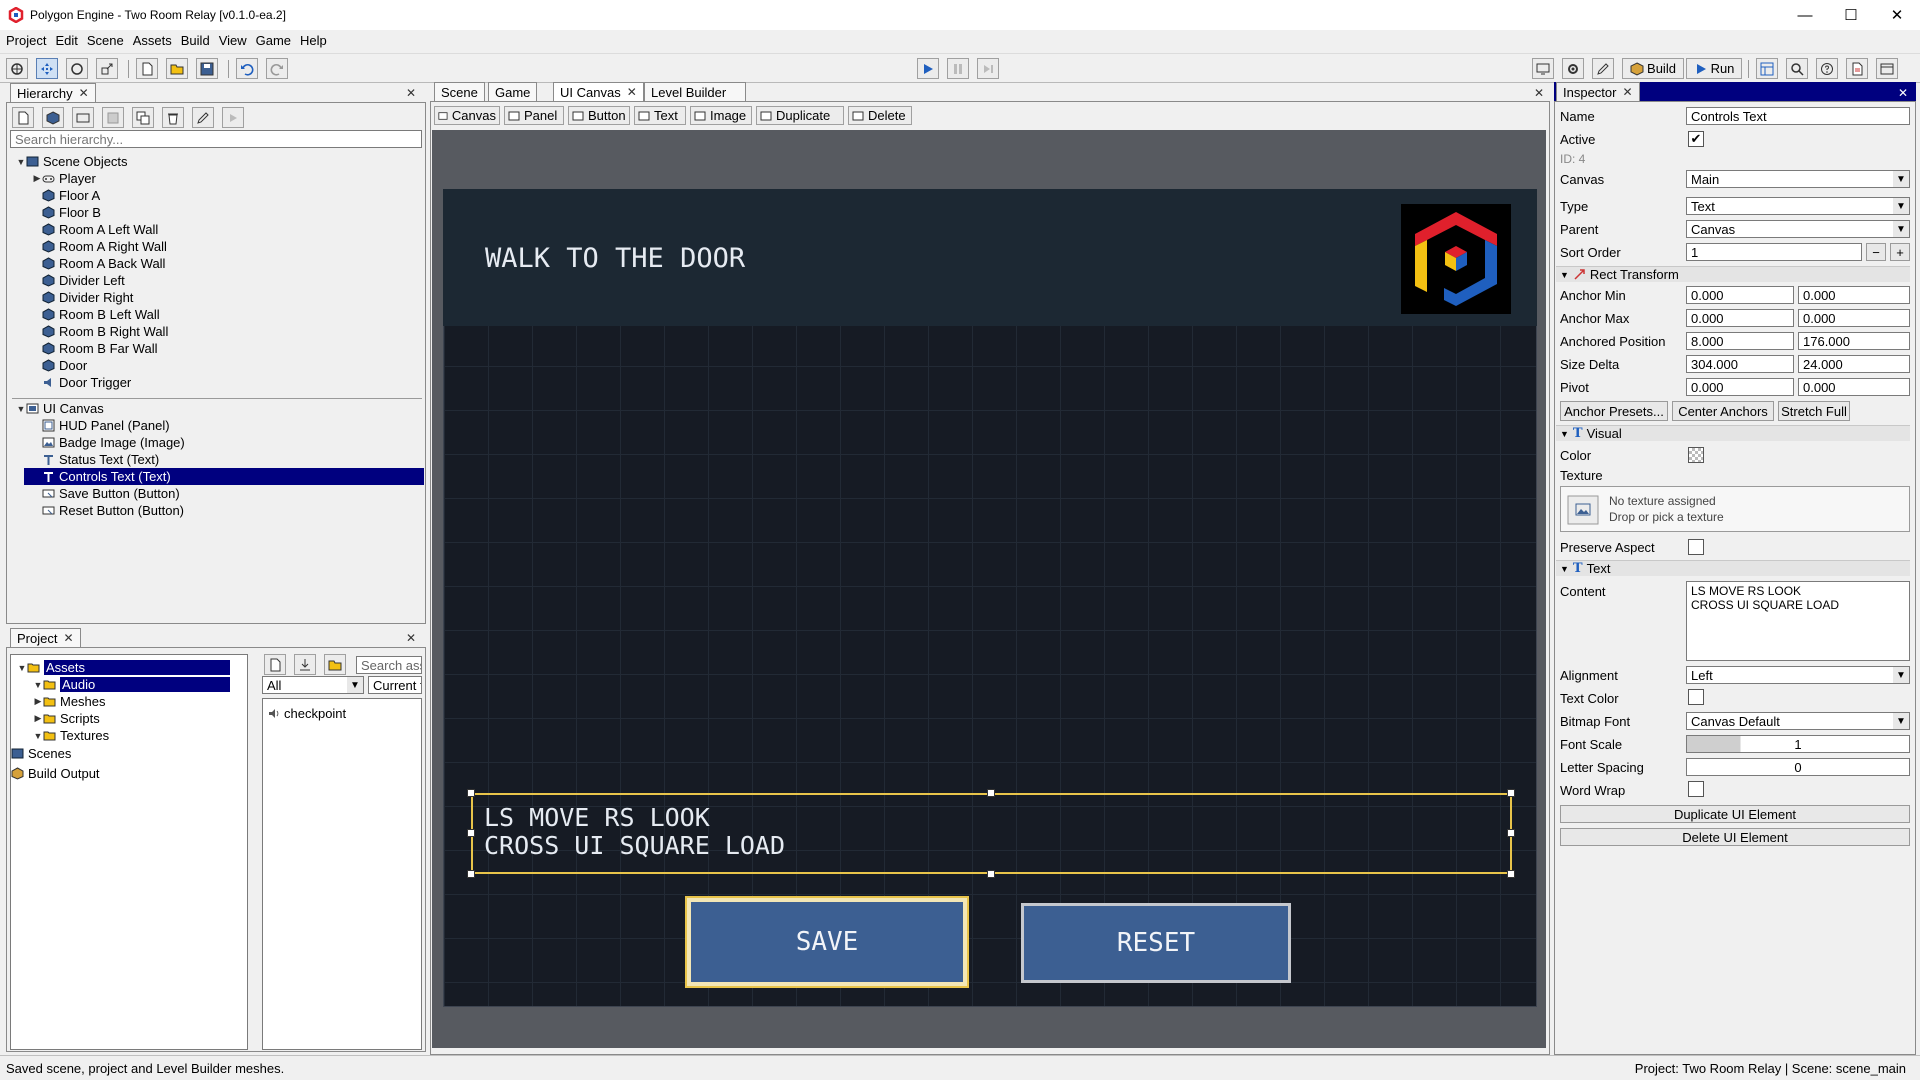  What do you see at coordinates (1814, 411) in the screenshot?
I see `stretch-full-button: Stretch Full` at bounding box center [1814, 411].